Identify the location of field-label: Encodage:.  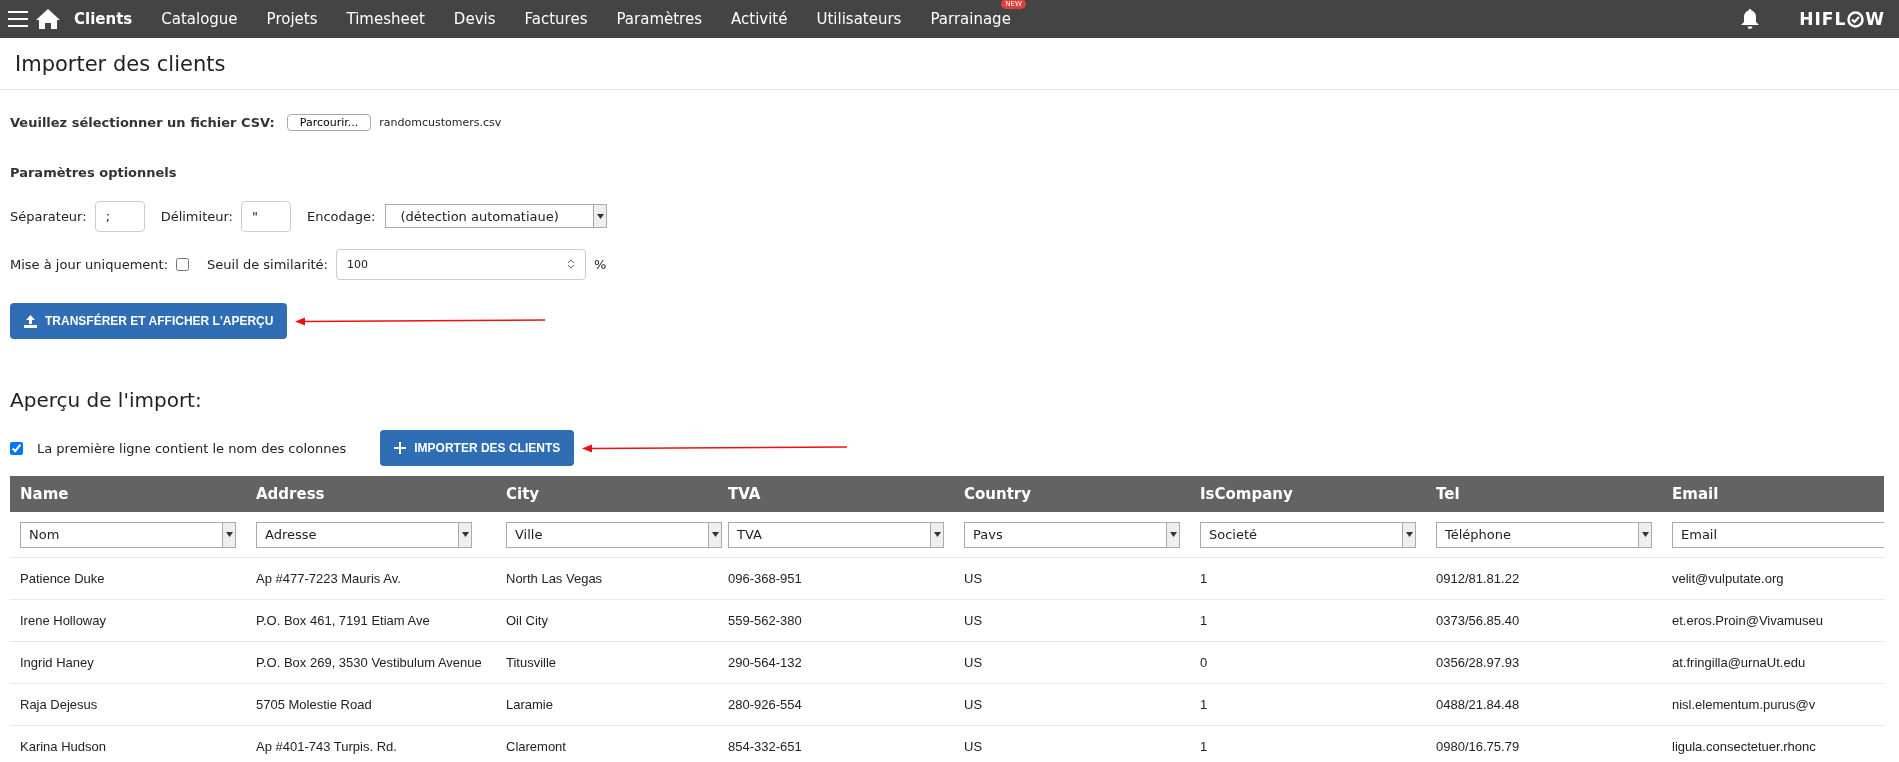
(341, 216).